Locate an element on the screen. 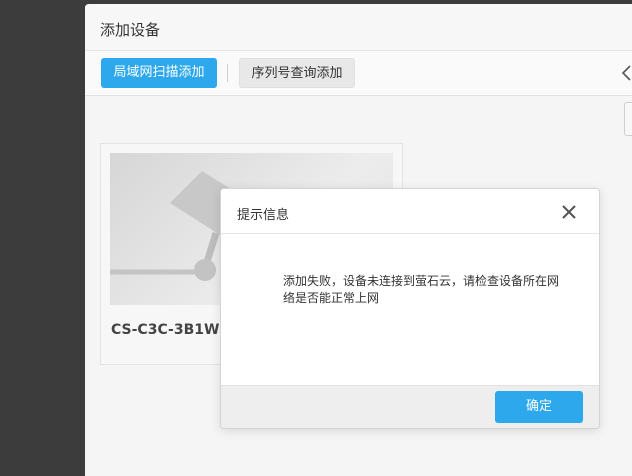 The image size is (632, 476). add-method-toolbar: 局域网扫描添加 序列号查询添加 is located at coordinates (358, 73).